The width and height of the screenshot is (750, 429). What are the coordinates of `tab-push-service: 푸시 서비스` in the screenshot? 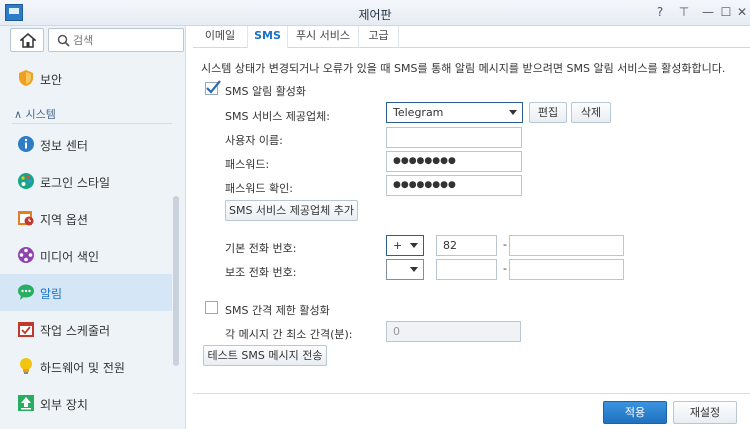 It's located at (323, 37).